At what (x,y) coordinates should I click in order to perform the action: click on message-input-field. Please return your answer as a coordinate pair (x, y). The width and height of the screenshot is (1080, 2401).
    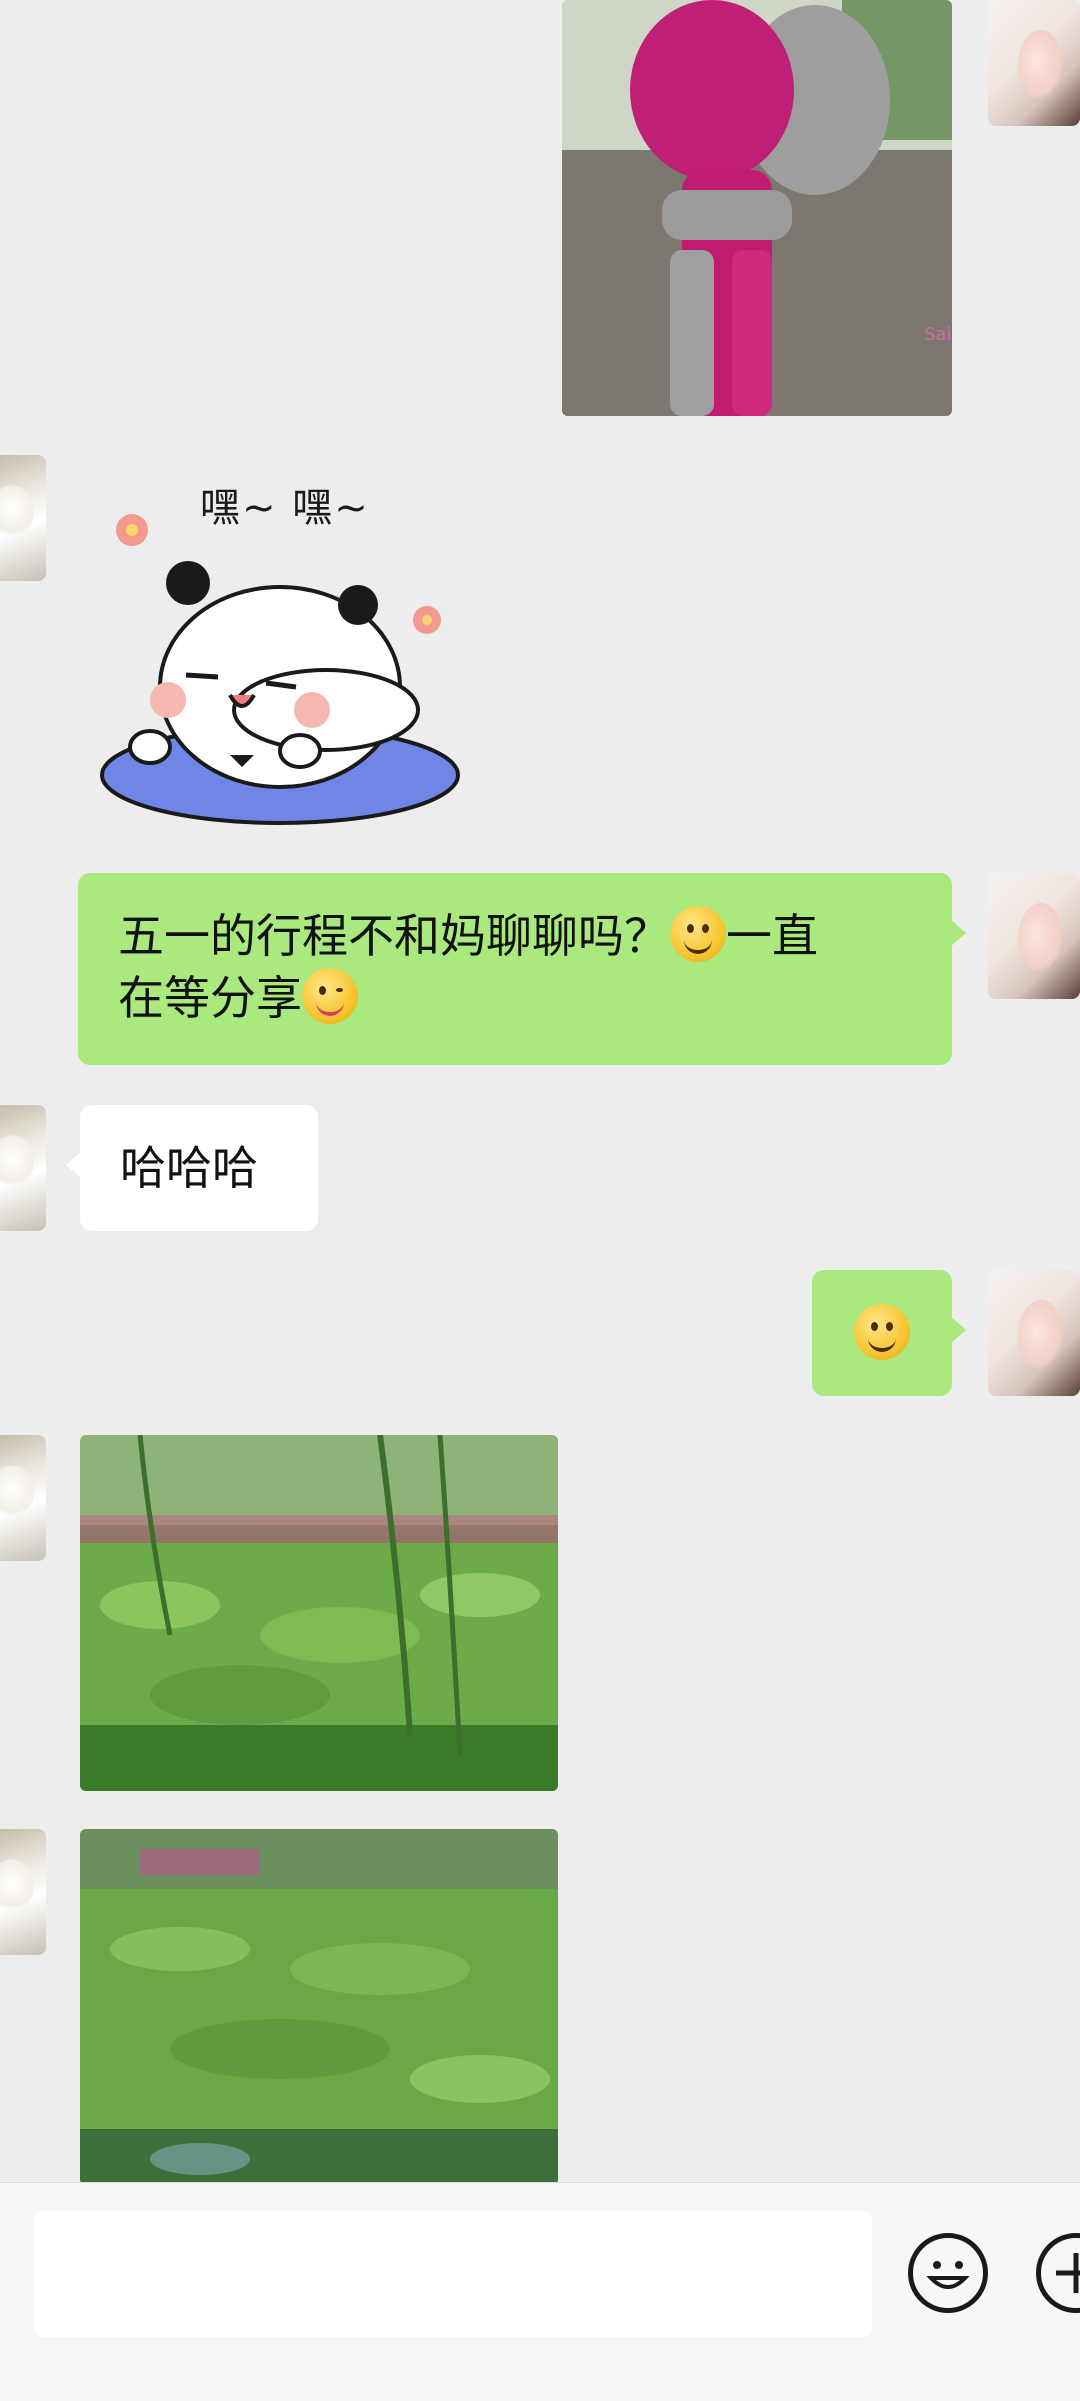
    Looking at the image, I should click on (453, 2274).